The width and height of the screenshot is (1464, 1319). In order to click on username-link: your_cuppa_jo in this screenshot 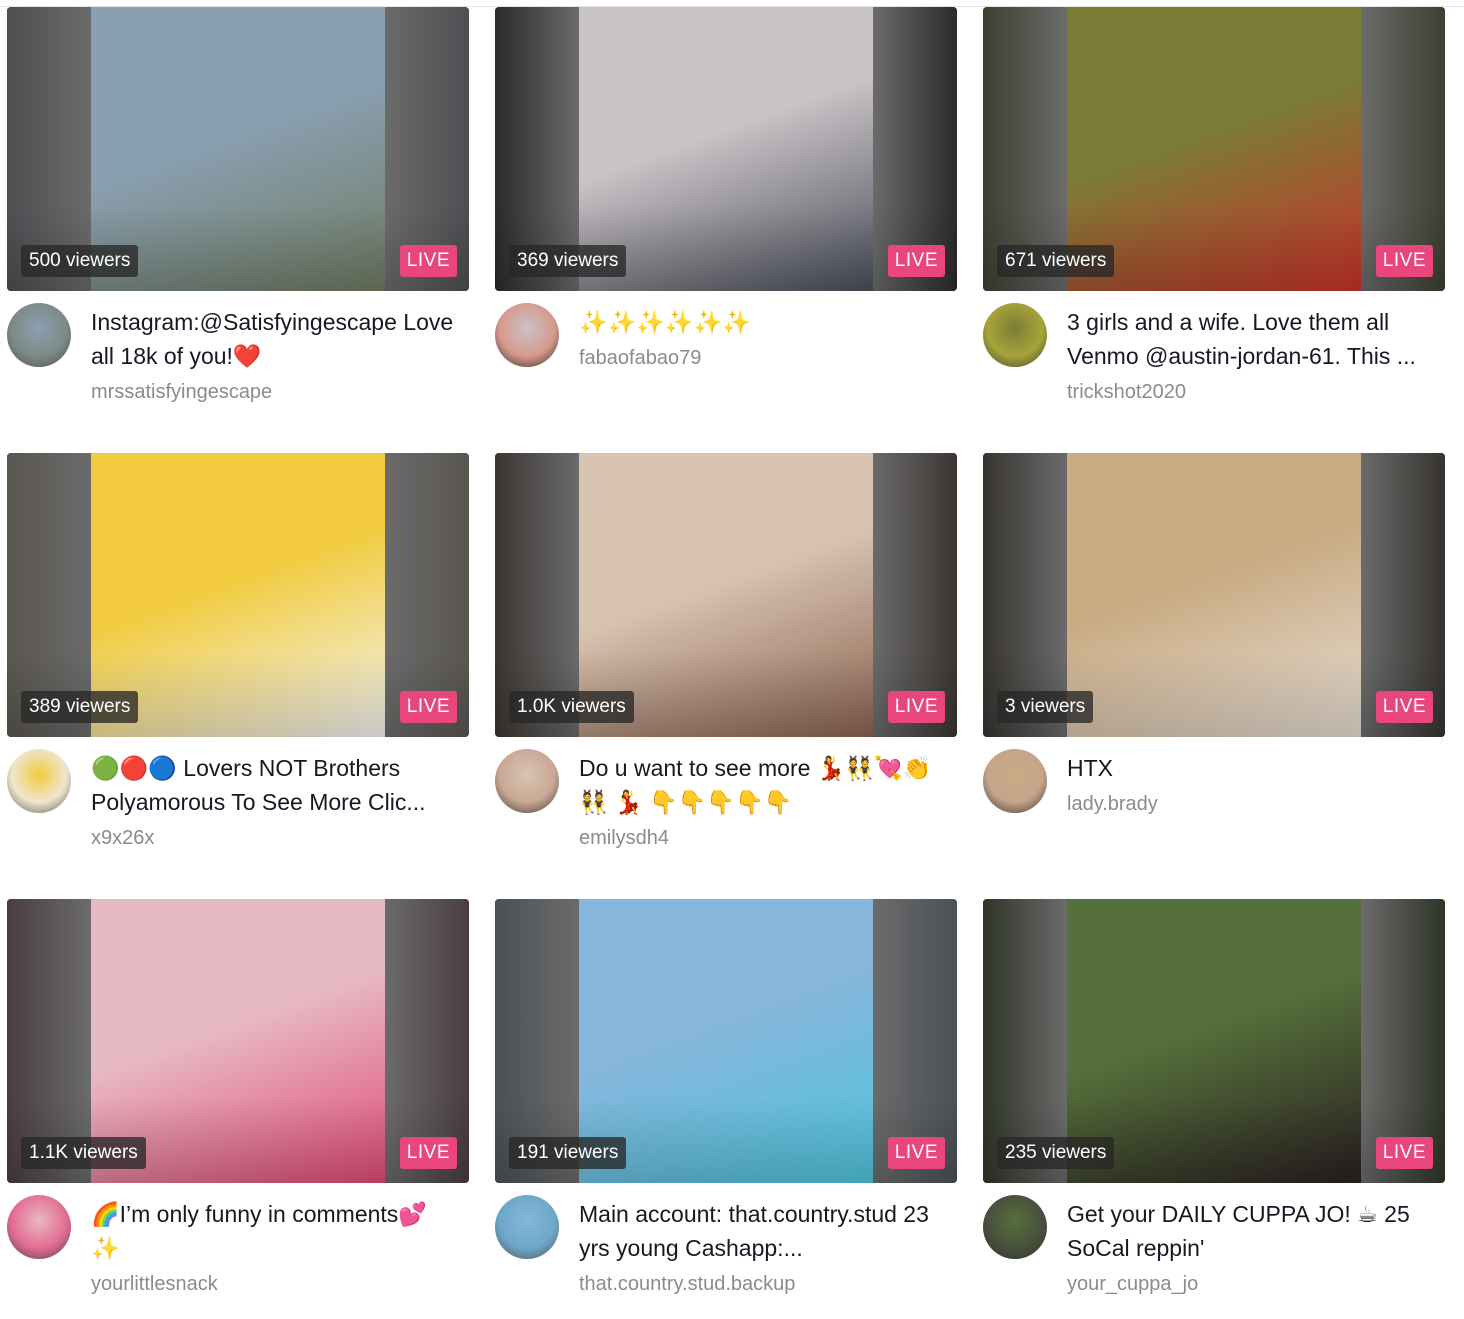, I will do `click(1132, 1284)`.